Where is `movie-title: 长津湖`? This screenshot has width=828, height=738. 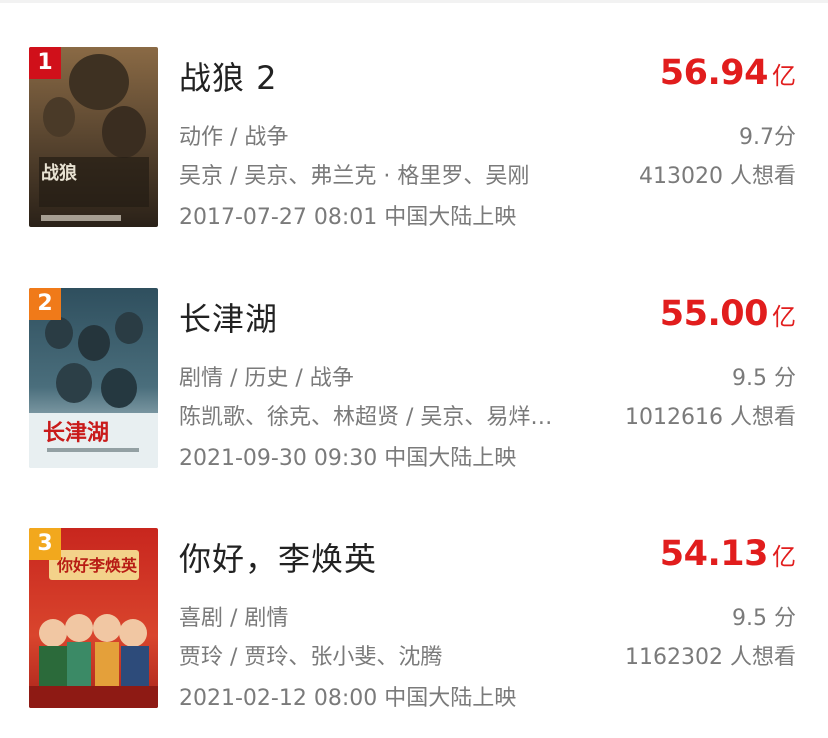 movie-title: 长津湖 is located at coordinates (228, 317).